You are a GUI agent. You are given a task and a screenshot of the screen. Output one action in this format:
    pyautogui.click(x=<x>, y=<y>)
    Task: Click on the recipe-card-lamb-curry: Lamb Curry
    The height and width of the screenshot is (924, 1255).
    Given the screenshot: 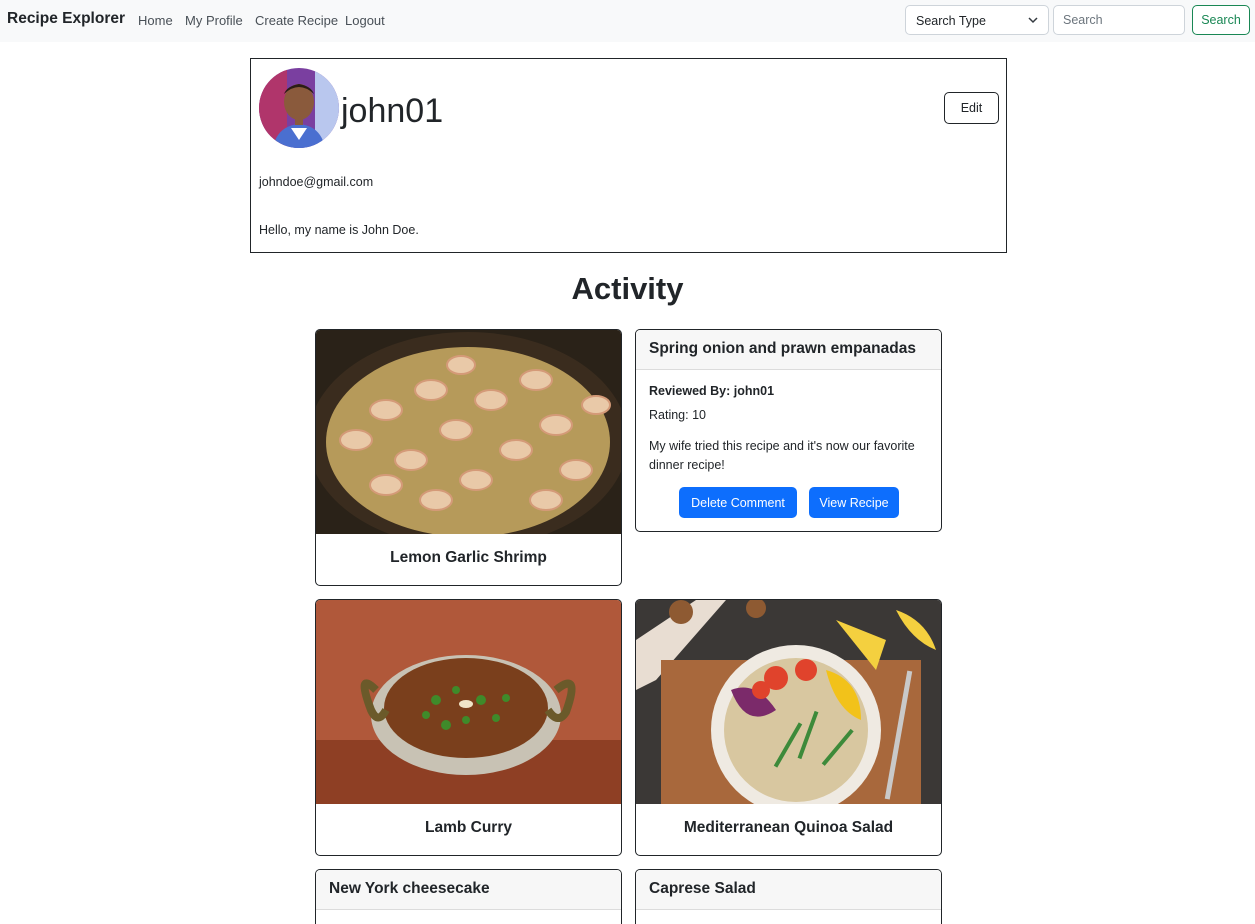 What is the action you would take?
    pyautogui.click(x=468, y=727)
    